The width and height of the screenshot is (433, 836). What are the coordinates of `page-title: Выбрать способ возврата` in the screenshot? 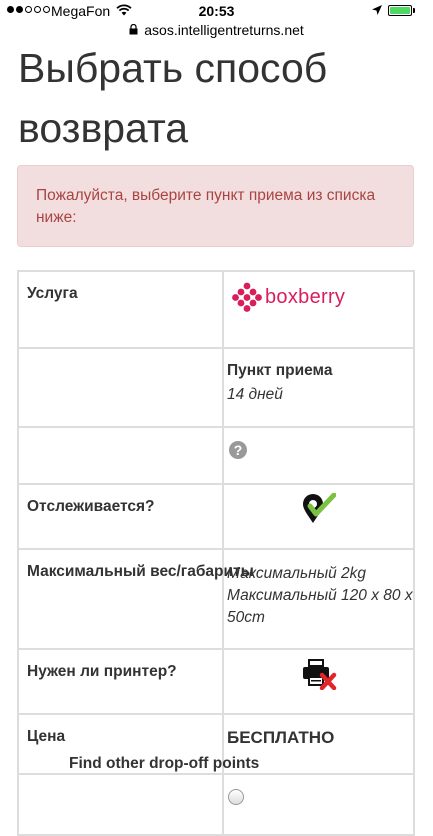 It's located at (173, 98).